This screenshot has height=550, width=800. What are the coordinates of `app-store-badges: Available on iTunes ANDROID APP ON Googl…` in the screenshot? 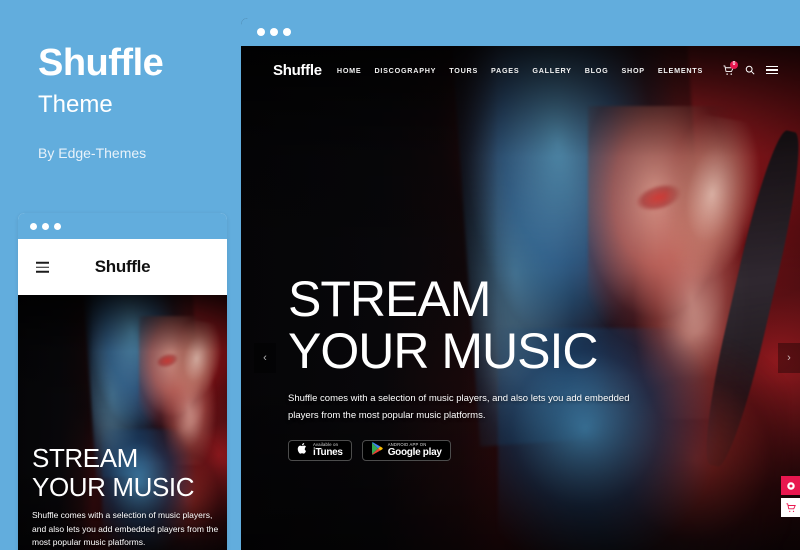 It's located at (503, 451).